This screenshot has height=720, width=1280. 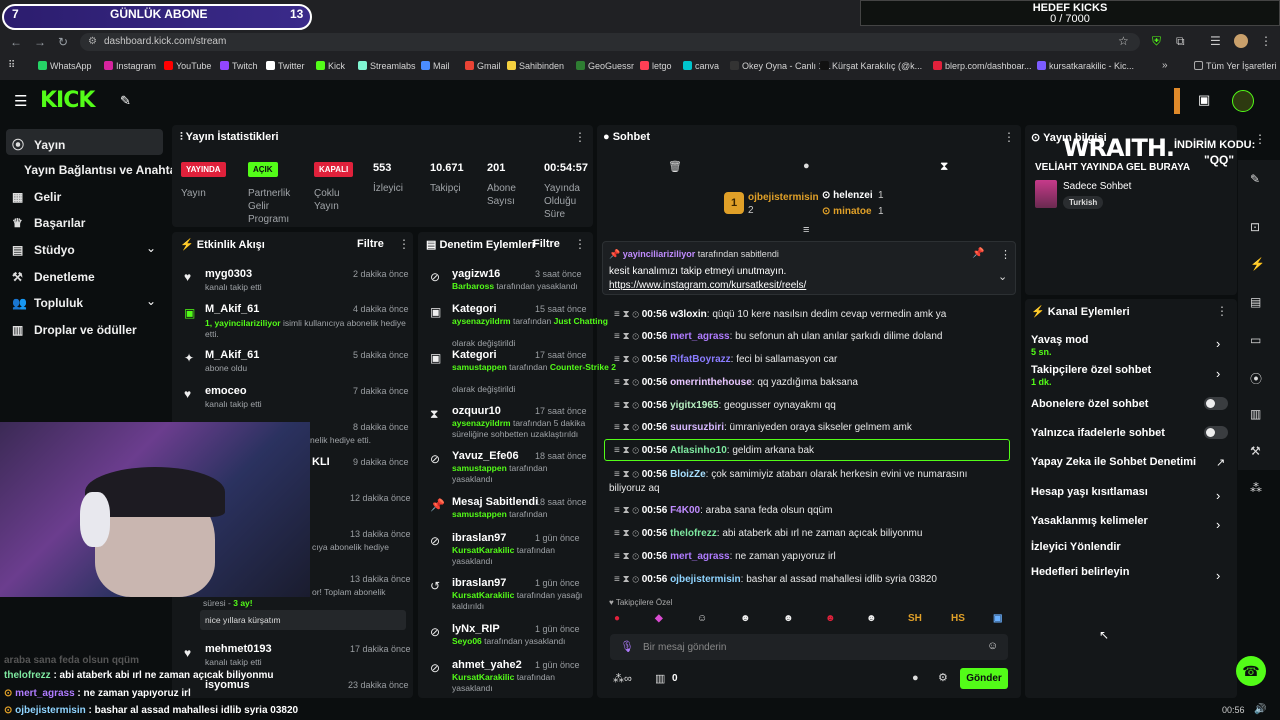 I want to click on chat-username: RifatBoyrazz, so click(x=700, y=359).